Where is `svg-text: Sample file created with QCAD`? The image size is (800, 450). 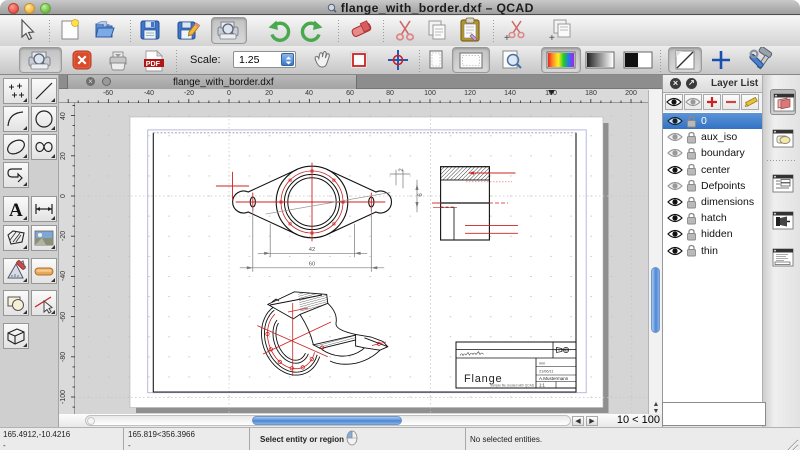
svg-text: Sample file created with QCAD is located at coordinates (512, 386).